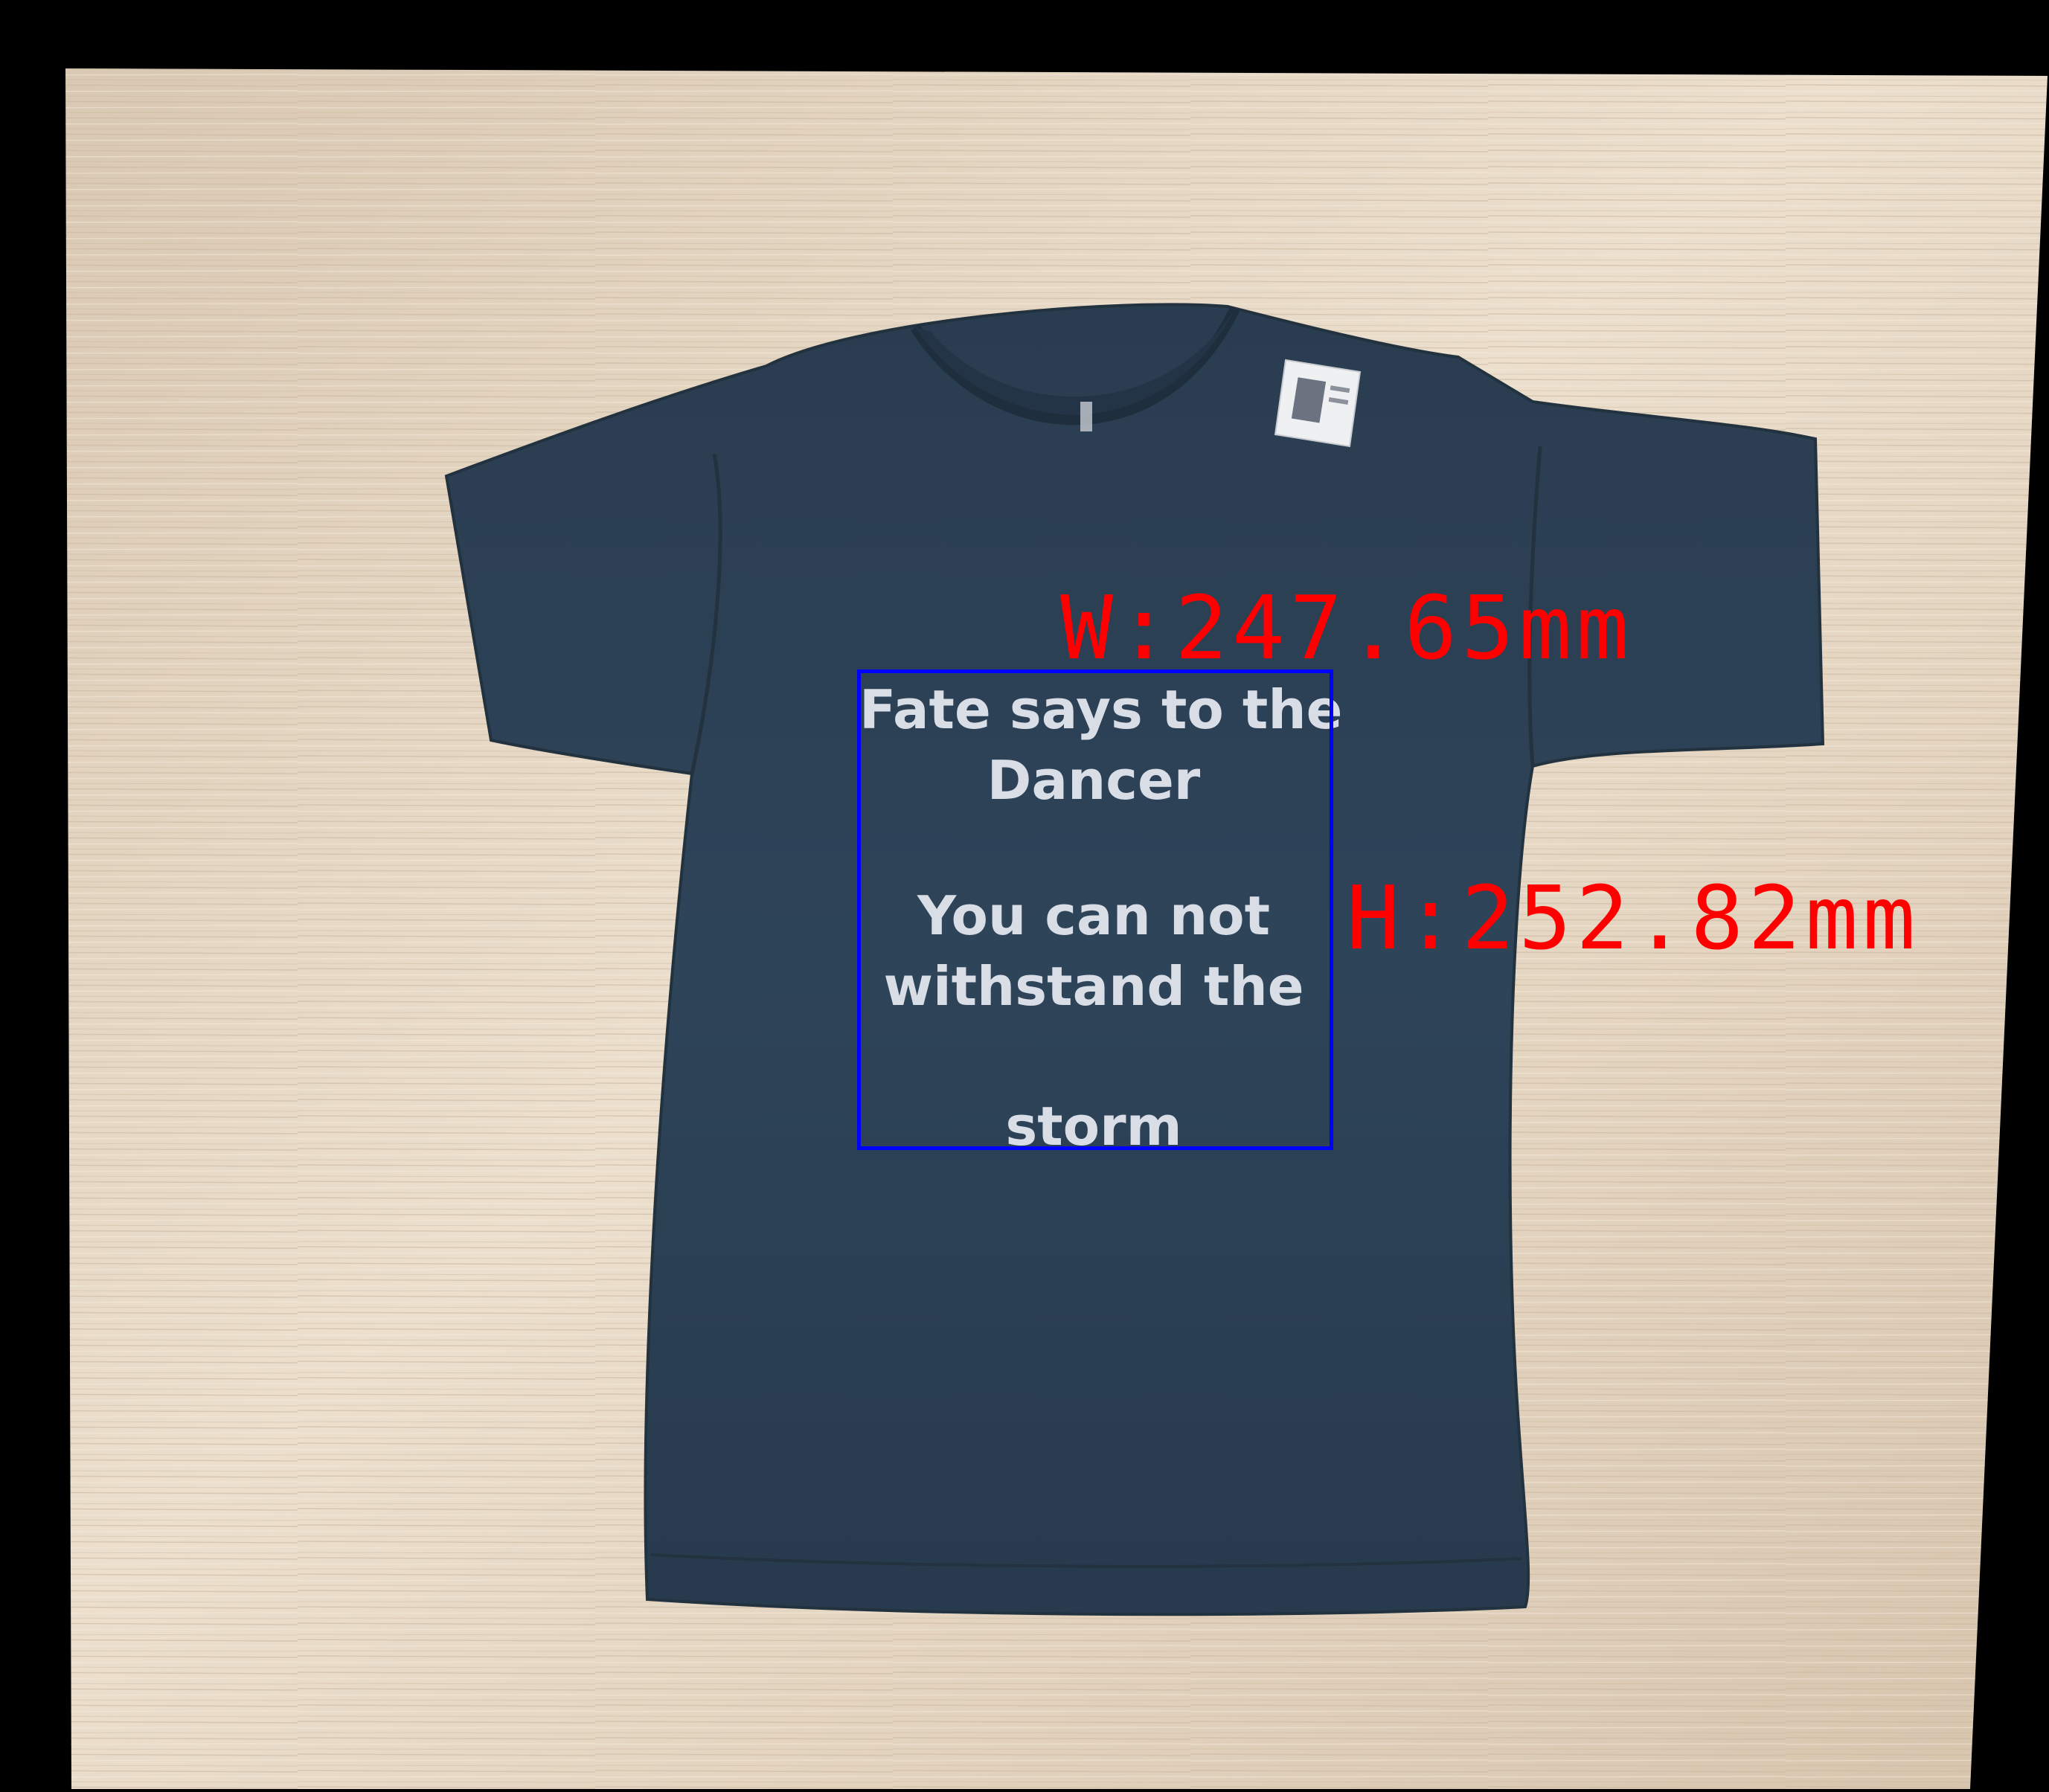 This screenshot has height=1792, width=2049. What do you see at coordinates (1347, 628) in the screenshot?
I see `width-label: W:247.65mm` at bounding box center [1347, 628].